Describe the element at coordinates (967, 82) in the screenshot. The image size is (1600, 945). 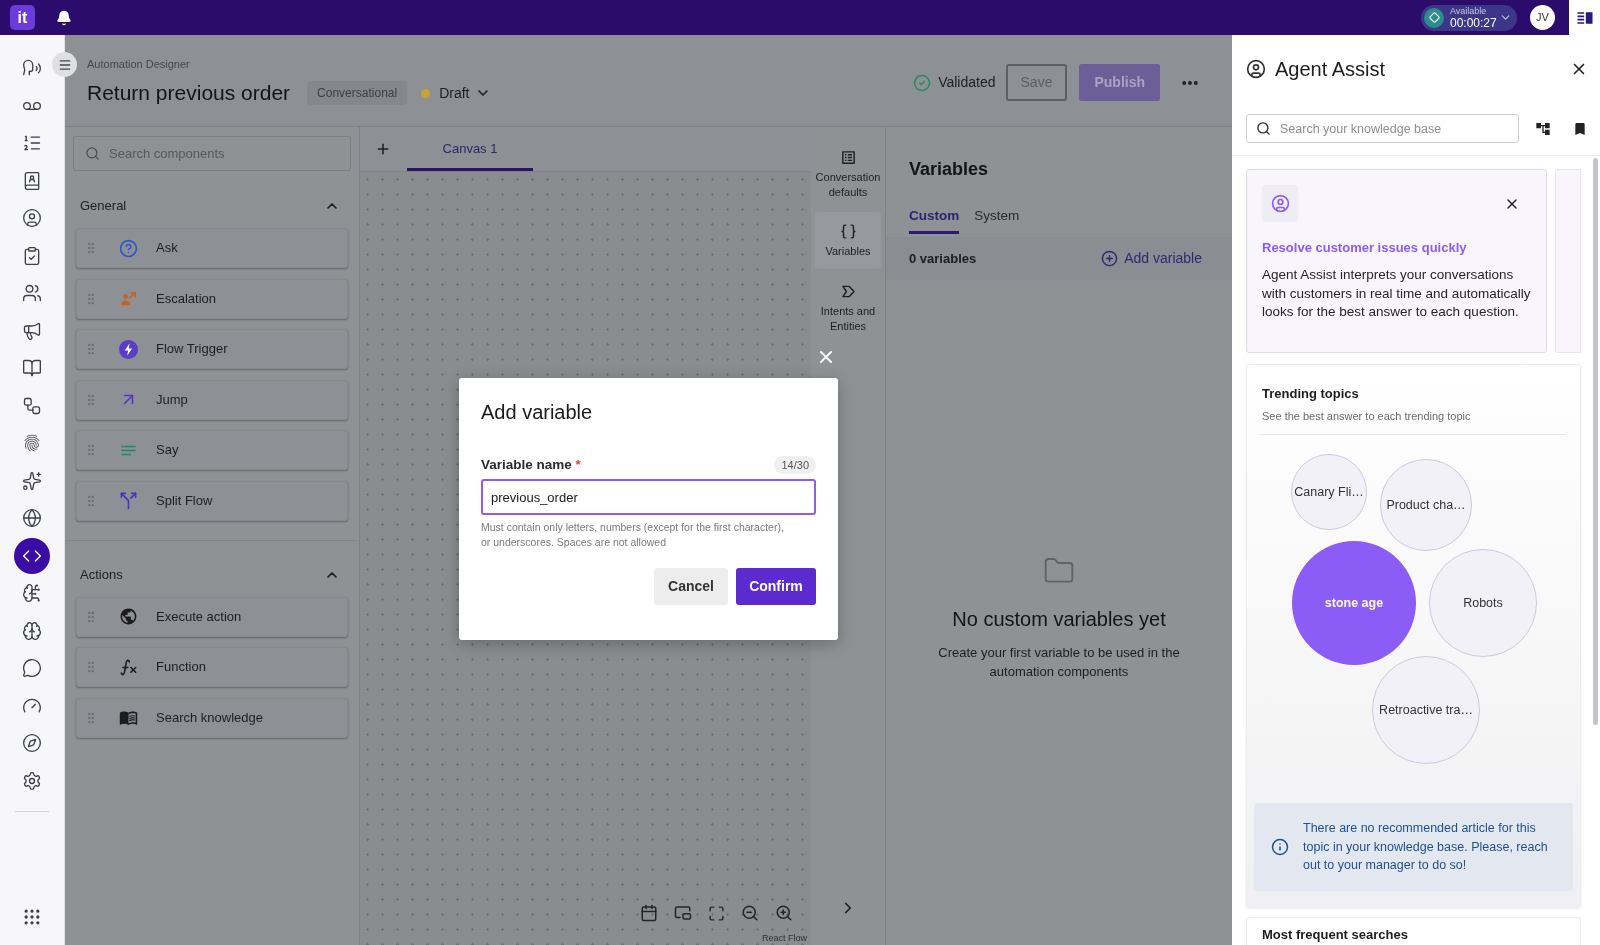
I see `validation-status: Validated` at that location.